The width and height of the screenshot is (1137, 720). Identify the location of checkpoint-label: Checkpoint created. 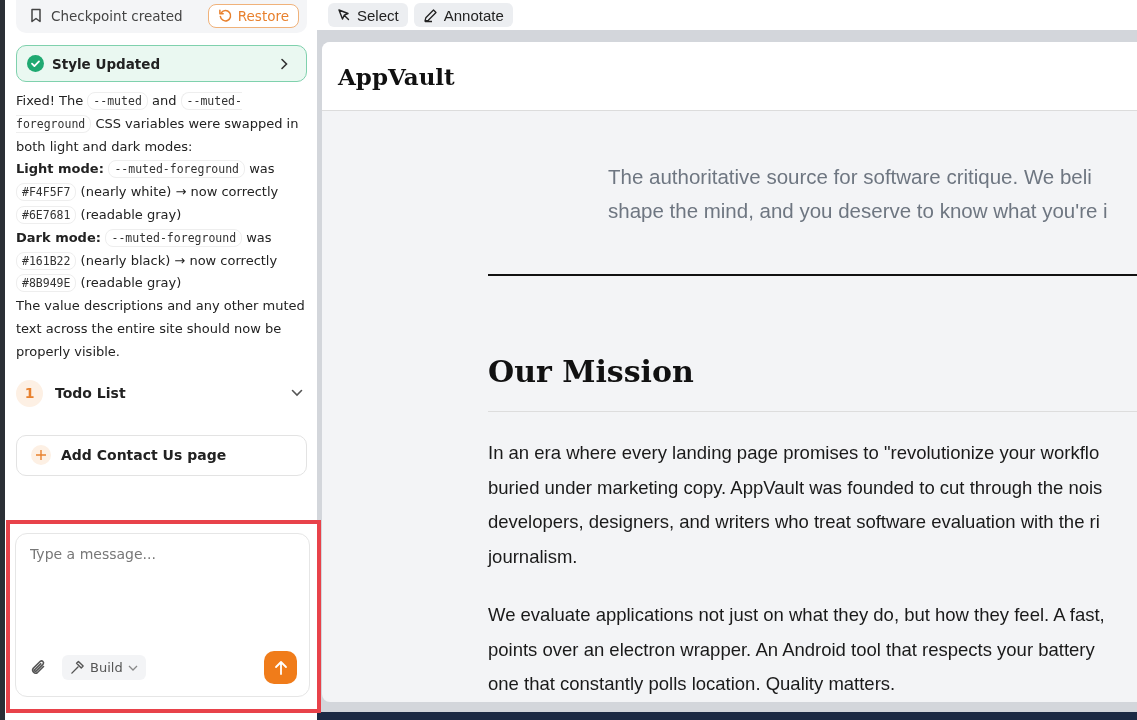
(117, 15).